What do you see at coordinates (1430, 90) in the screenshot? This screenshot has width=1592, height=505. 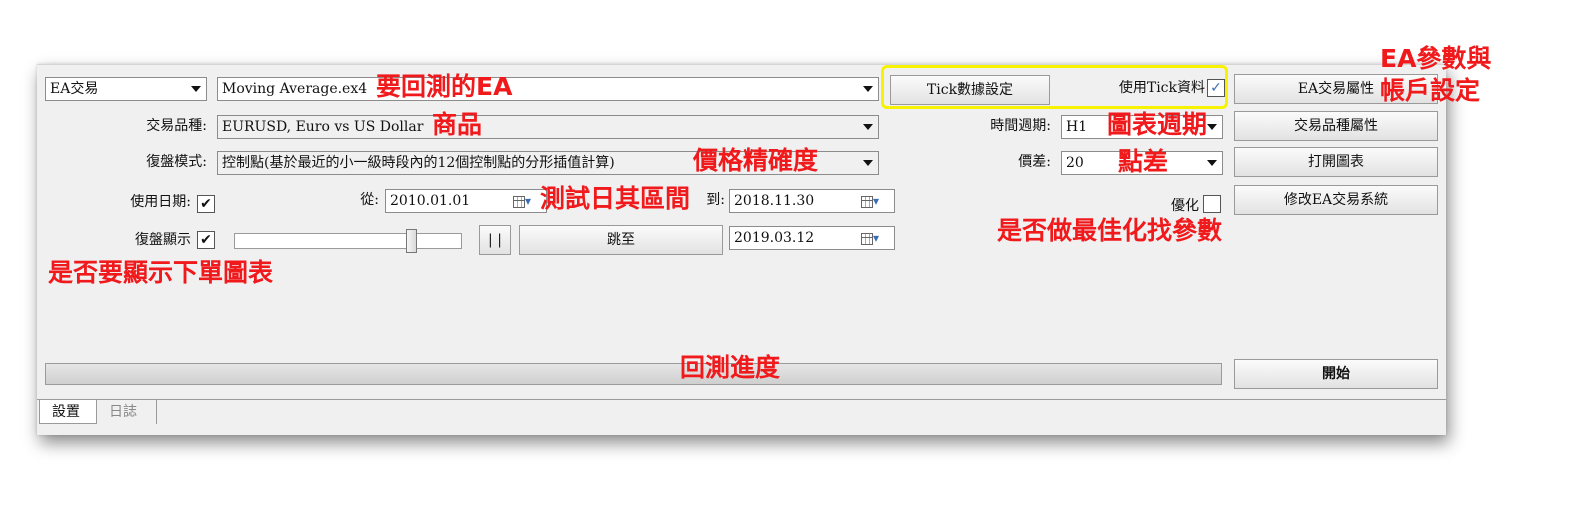 I see `annotation-ea-params-2: 帳戶設定` at bounding box center [1430, 90].